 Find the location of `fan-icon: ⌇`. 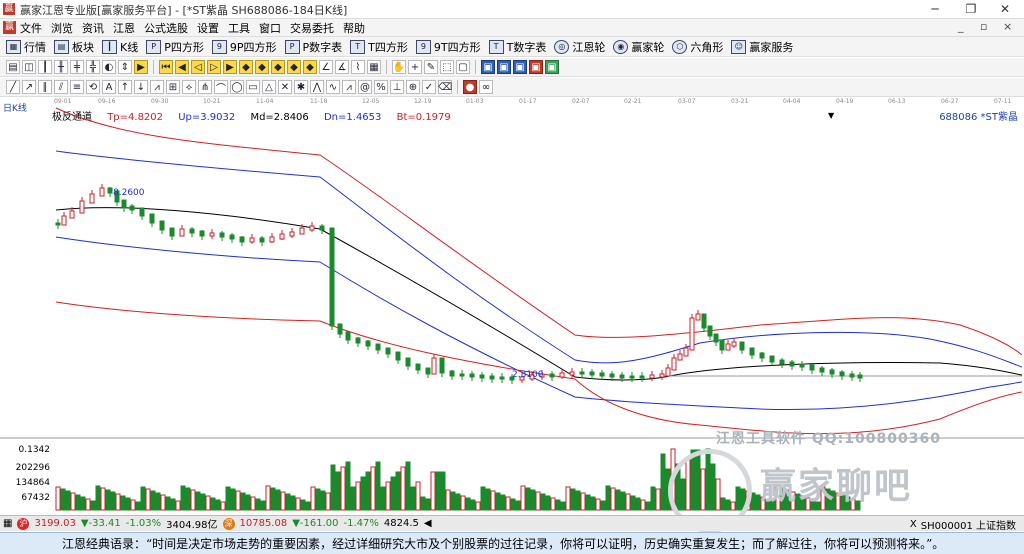

fan-icon: ⌇ is located at coordinates (358, 67).